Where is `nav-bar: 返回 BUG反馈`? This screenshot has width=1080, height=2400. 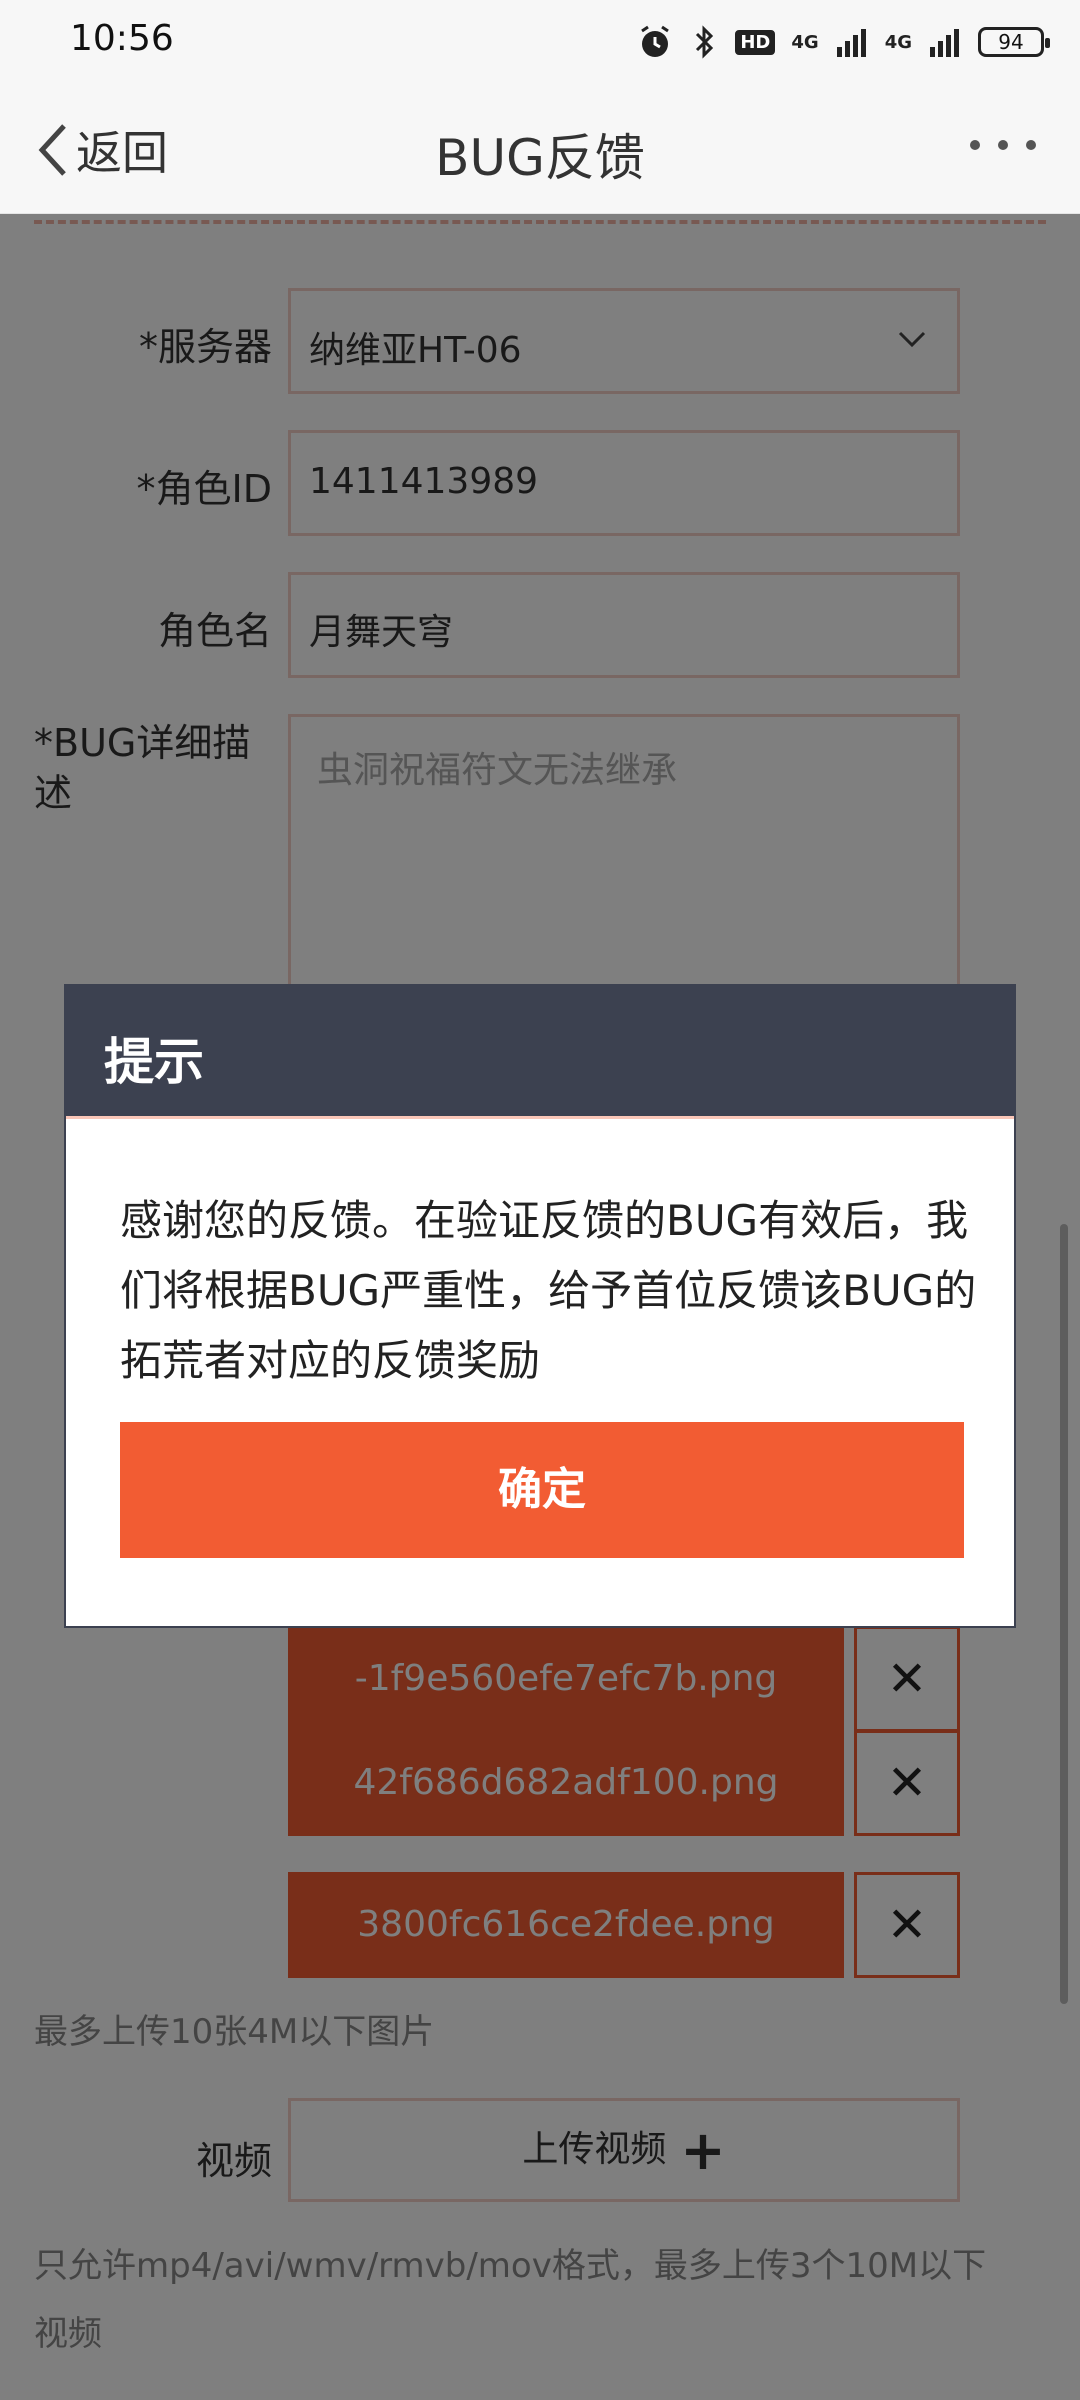
nav-bar: 返回 BUG反馈 is located at coordinates (540, 149).